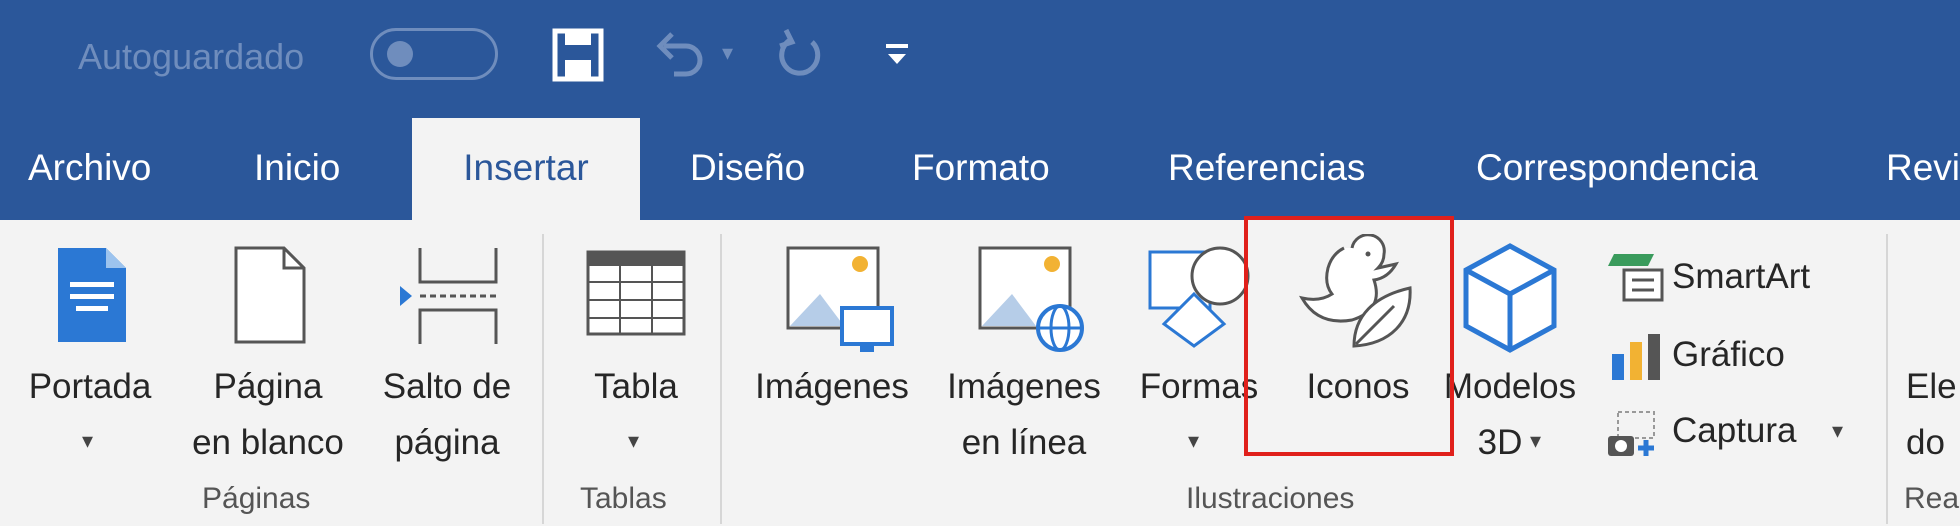  Describe the element at coordinates (633, 441) in the screenshot. I see `tabla-dropdown-icon: ▾` at that location.